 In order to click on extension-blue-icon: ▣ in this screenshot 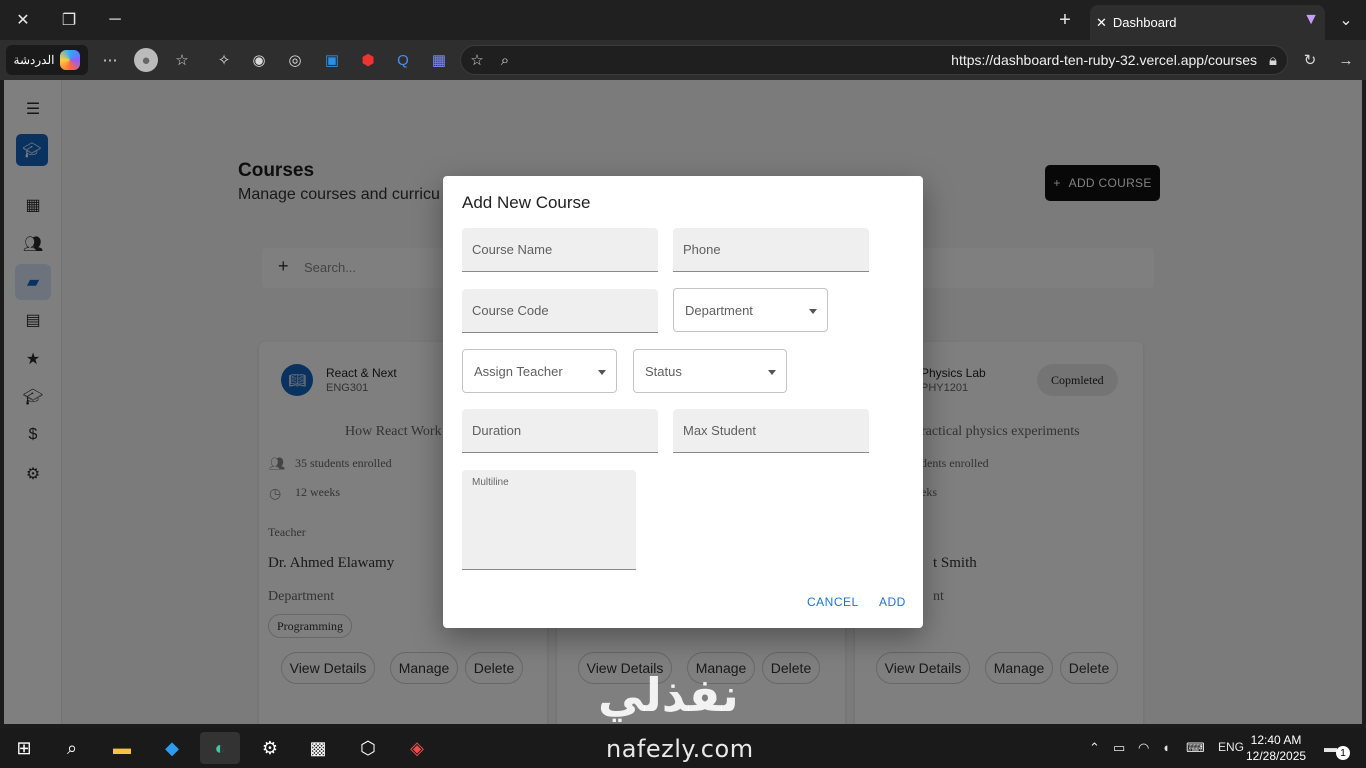, I will do `click(332, 60)`.